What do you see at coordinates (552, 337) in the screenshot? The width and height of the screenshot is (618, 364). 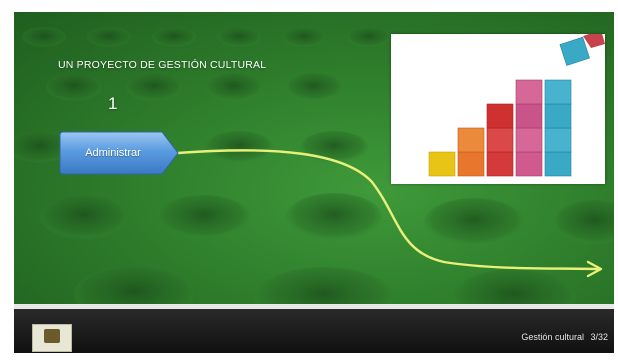 I see `footer-title: Gestión cultural` at bounding box center [552, 337].